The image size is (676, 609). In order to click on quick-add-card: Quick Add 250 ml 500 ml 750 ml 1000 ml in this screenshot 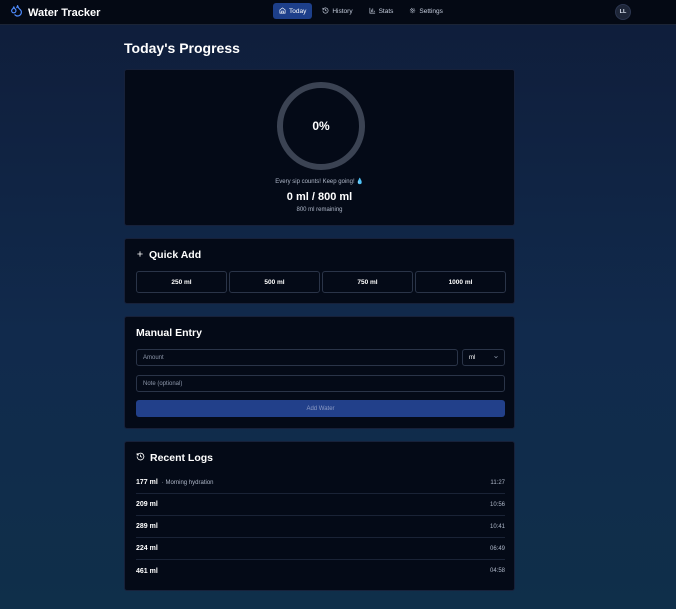, I will do `click(319, 271)`.